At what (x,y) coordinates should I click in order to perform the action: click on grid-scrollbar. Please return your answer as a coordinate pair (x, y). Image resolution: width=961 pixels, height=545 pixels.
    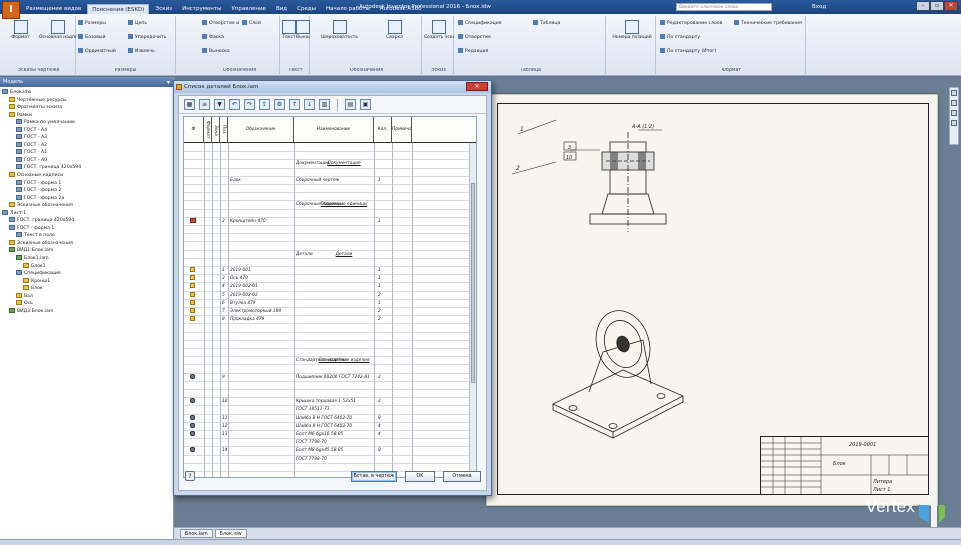
    Looking at the image, I should click on (472, 310).